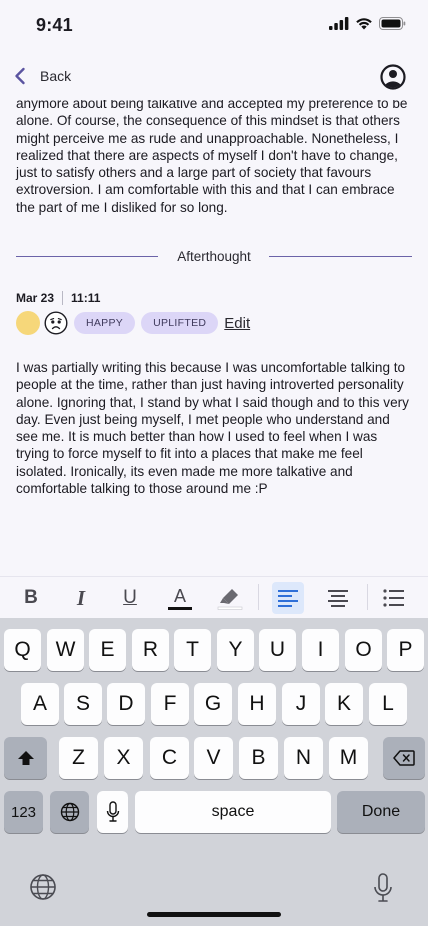  I want to click on meta-separator, so click(63, 298).